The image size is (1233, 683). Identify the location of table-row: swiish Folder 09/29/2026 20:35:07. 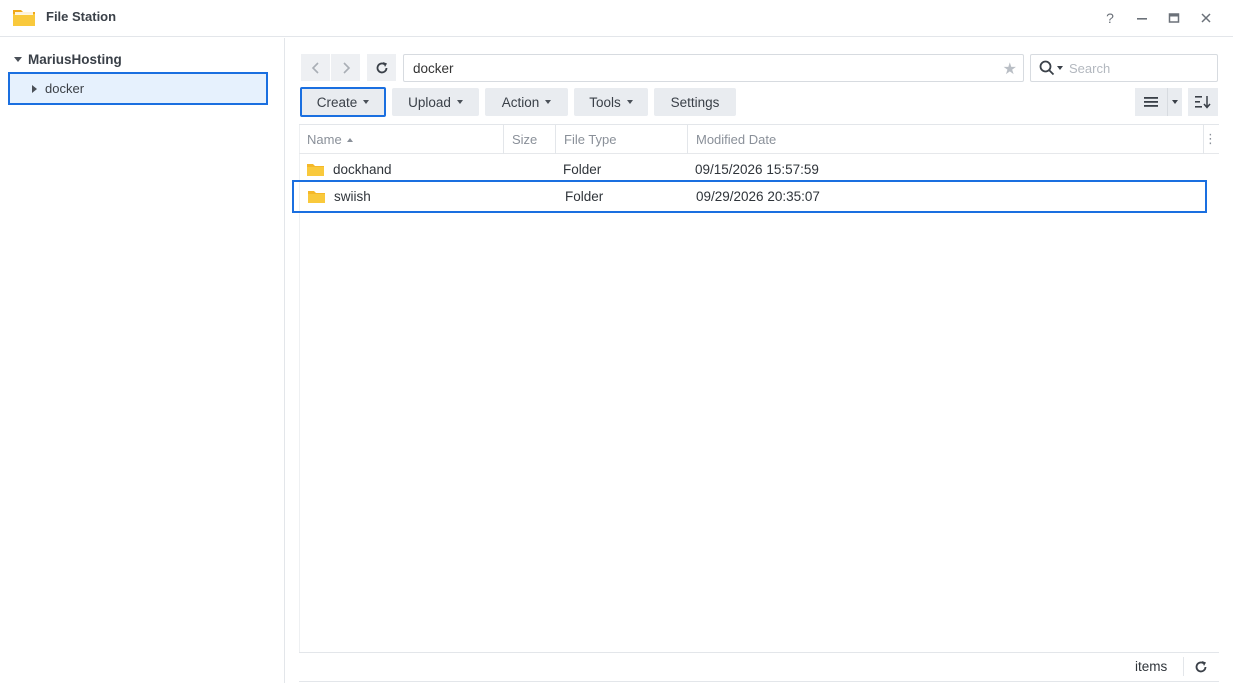
(749, 196).